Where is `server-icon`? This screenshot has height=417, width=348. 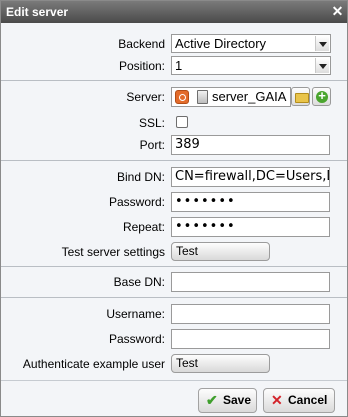
server-icon is located at coordinates (202, 97).